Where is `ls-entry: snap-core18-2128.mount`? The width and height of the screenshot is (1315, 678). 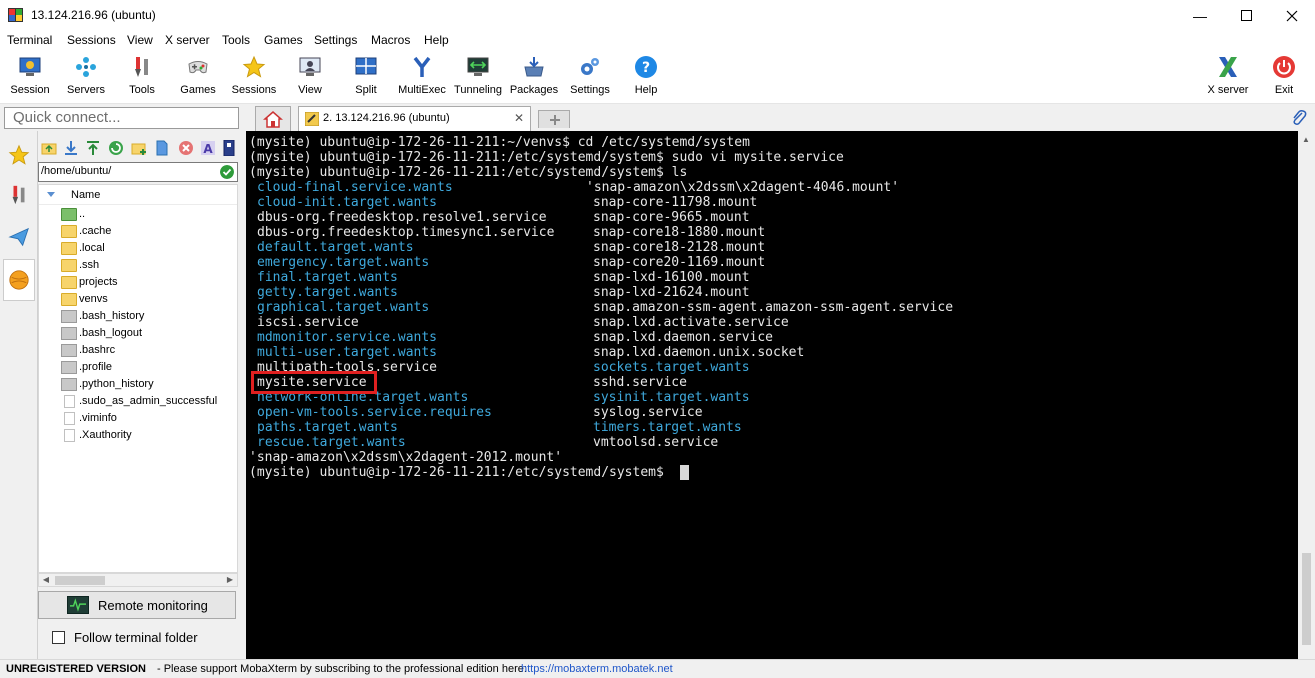 ls-entry: snap-core18-2128.mount is located at coordinates (679, 247).